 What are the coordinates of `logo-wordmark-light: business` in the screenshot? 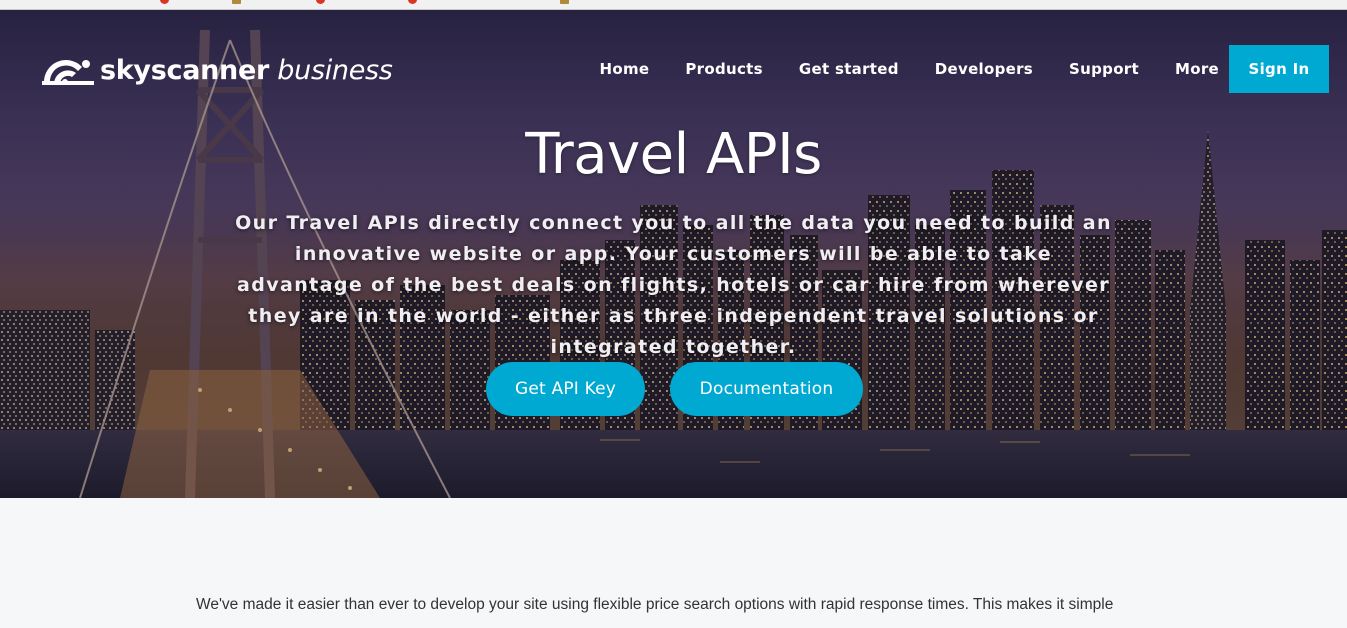 It's located at (335, 70).